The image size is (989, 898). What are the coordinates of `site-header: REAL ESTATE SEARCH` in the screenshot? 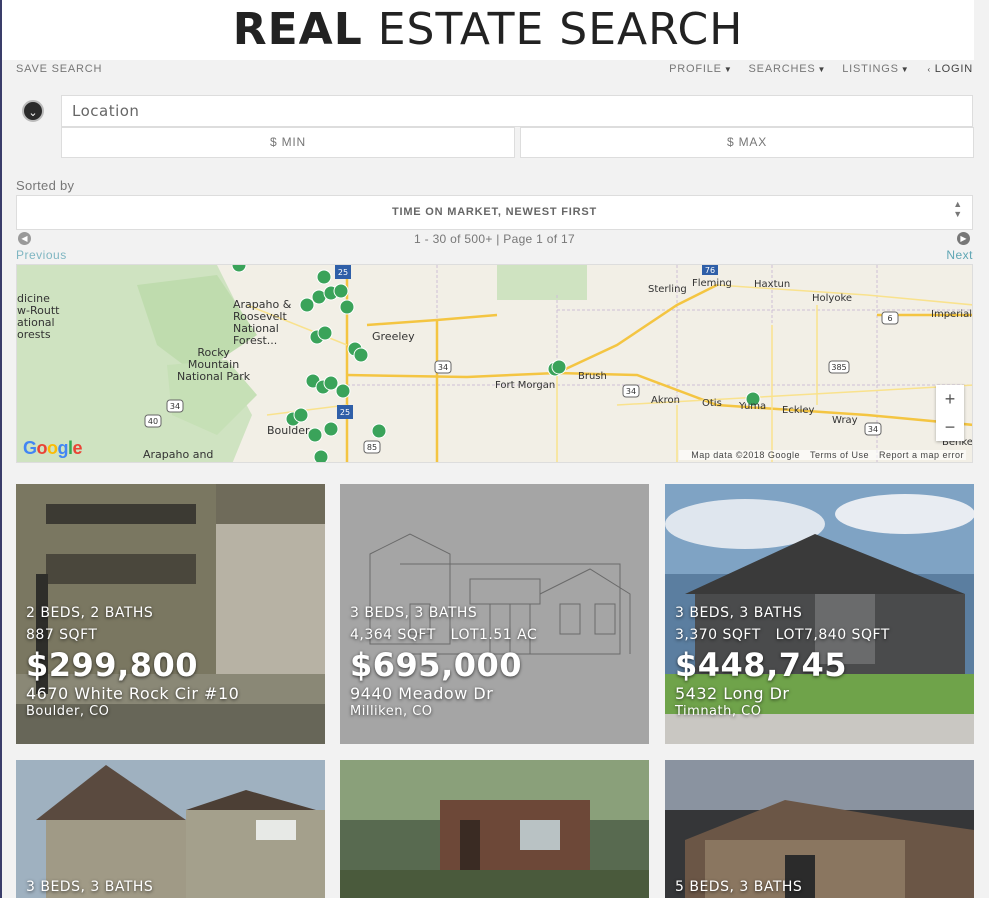 It's located at (488, 30).